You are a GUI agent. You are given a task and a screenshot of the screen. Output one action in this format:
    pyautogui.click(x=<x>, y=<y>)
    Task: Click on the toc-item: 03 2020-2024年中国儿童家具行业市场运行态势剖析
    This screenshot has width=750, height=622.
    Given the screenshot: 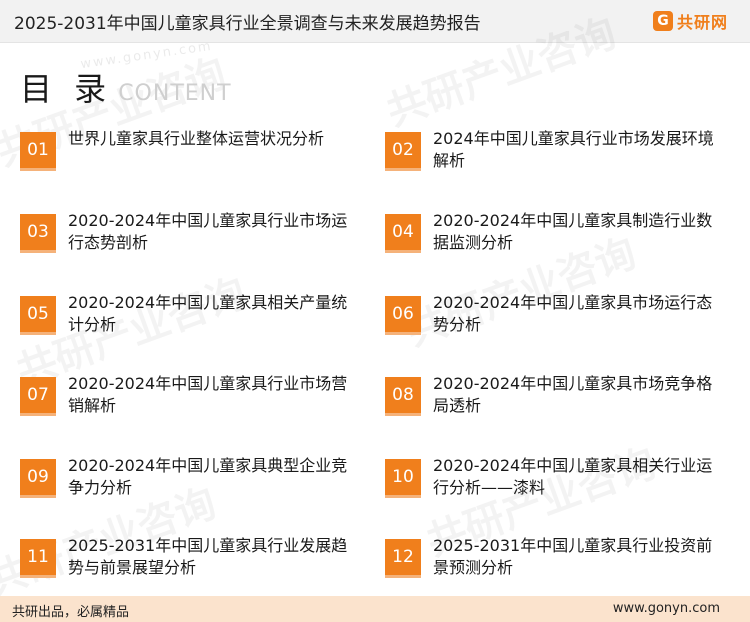 What is the action you would take?
    pyautogui.click(x=185, y=236)
    